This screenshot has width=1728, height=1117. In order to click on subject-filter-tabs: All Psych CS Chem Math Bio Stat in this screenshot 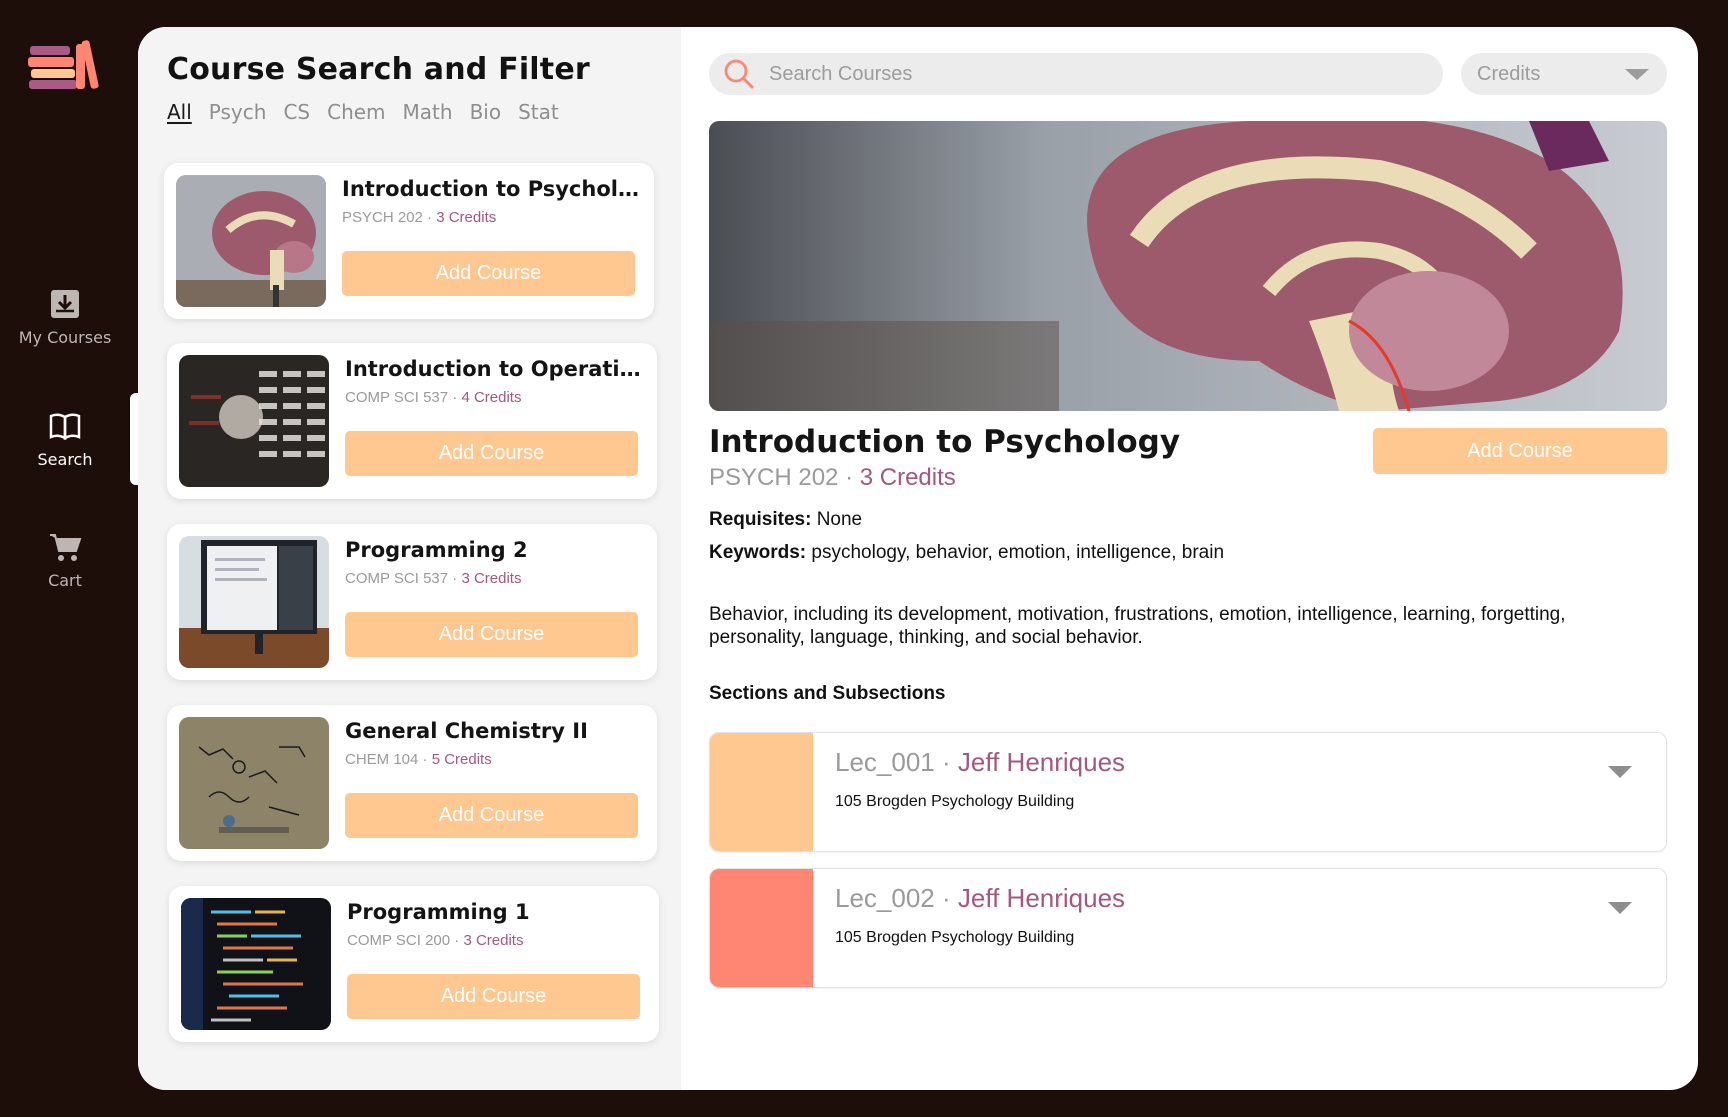, I will do `click(363, 112)`.